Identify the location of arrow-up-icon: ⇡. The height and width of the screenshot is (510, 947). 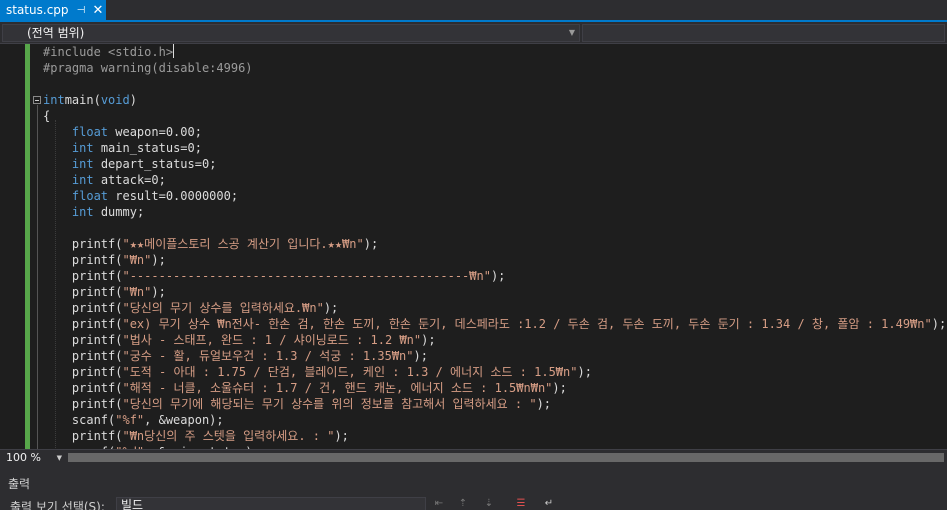
(463, 504).